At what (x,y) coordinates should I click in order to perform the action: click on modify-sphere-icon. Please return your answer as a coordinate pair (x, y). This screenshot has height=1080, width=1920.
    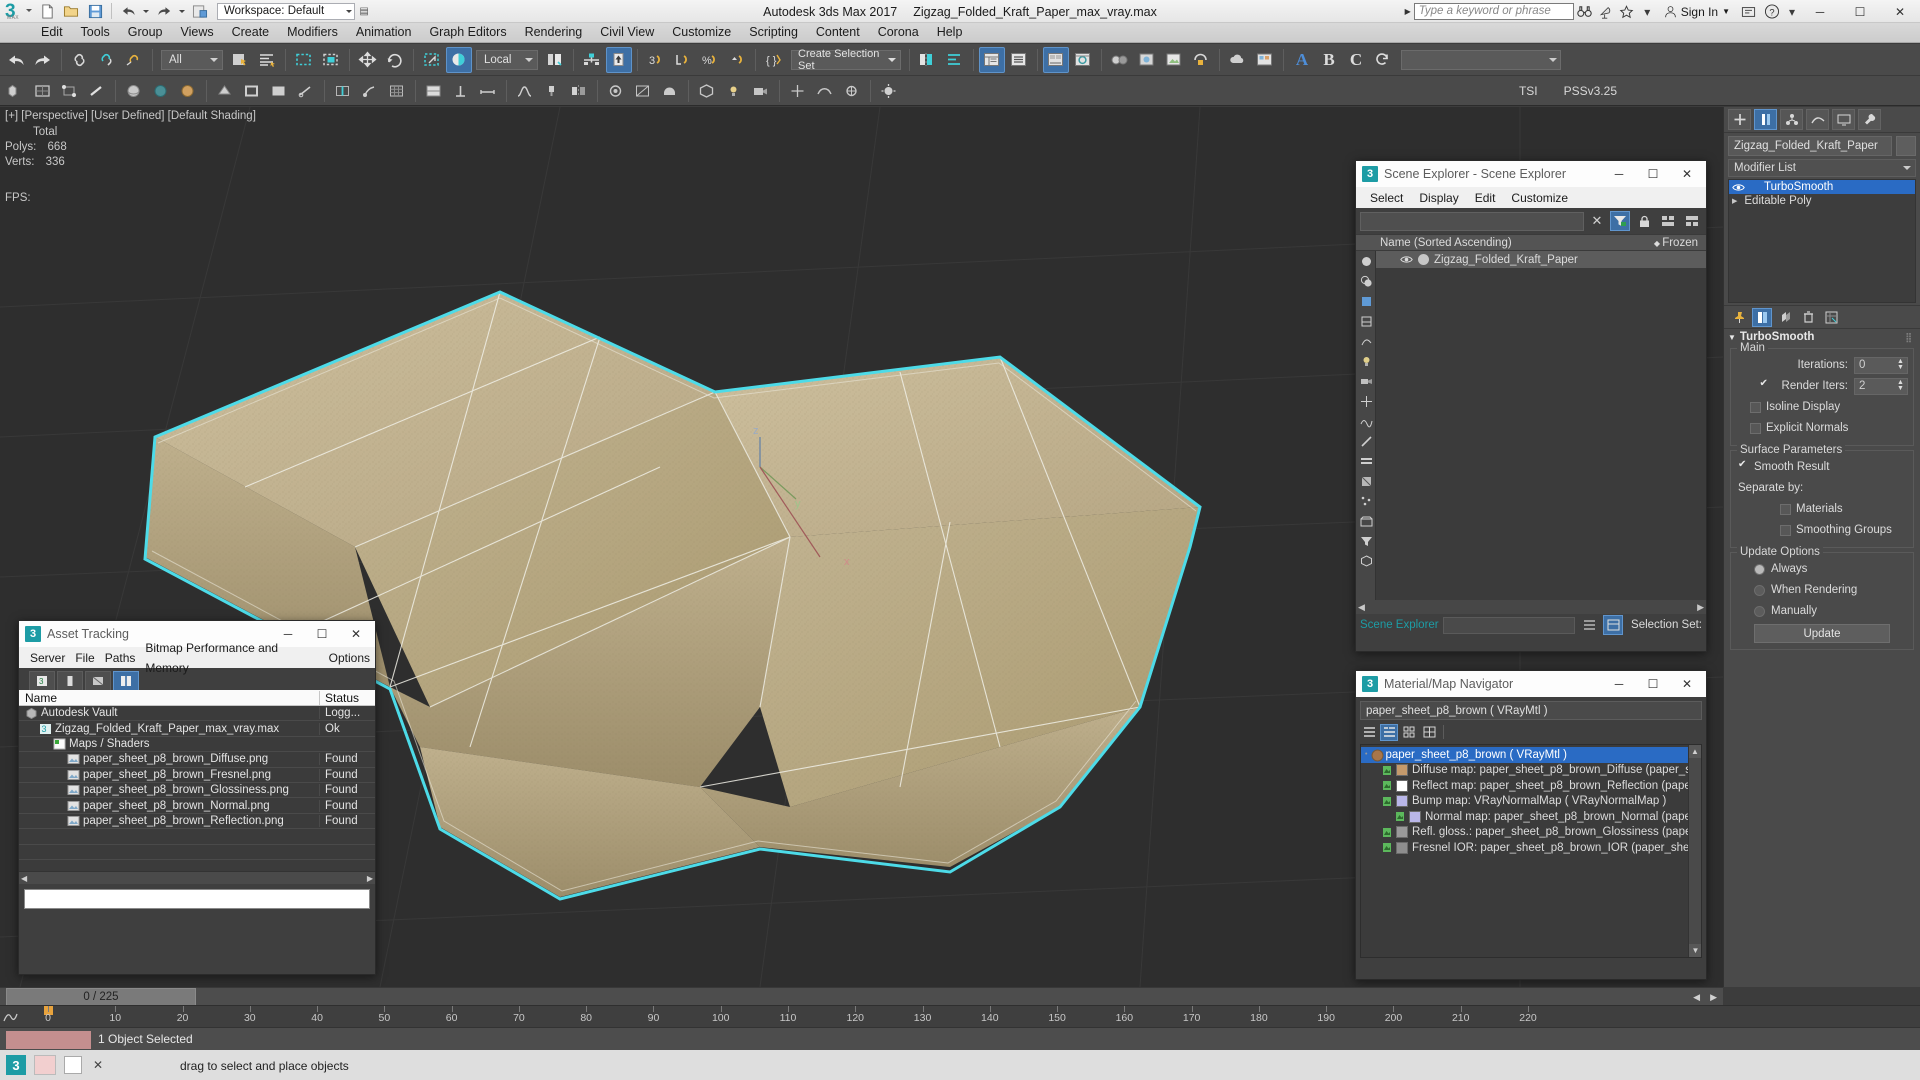
    Looking at the image, I should click on (134, 91).